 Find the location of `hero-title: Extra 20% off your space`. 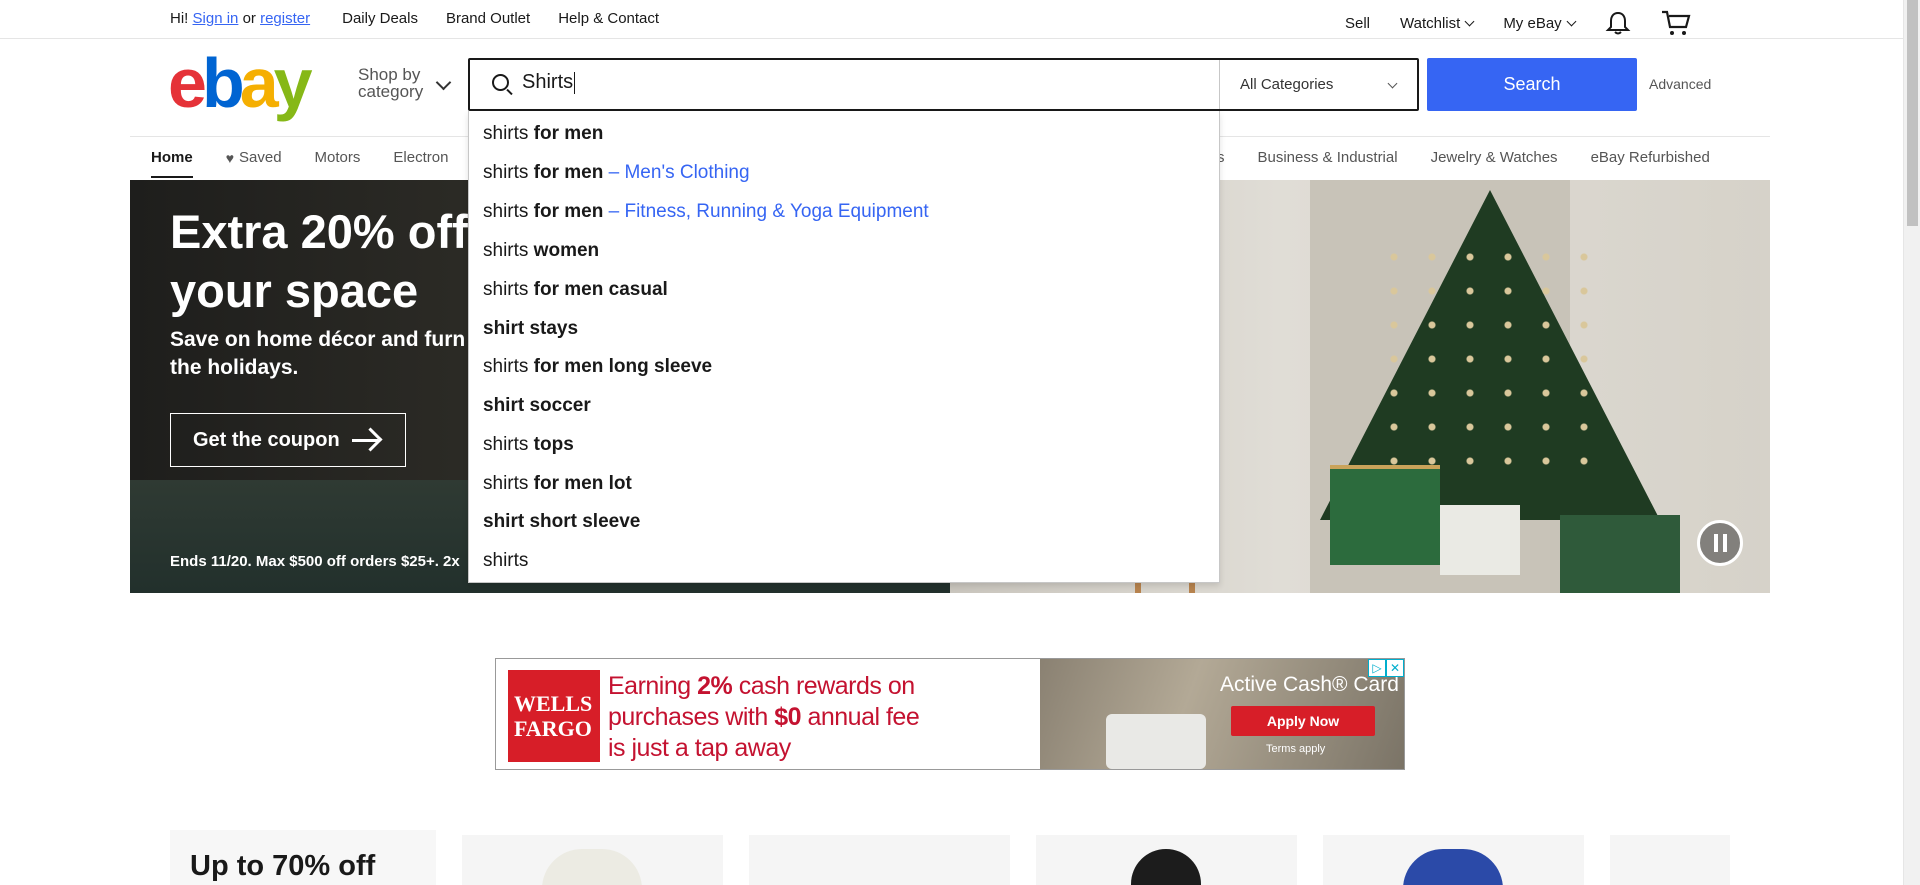

hero-title: Extra 20% off your space is located at coordinates (319, 261).